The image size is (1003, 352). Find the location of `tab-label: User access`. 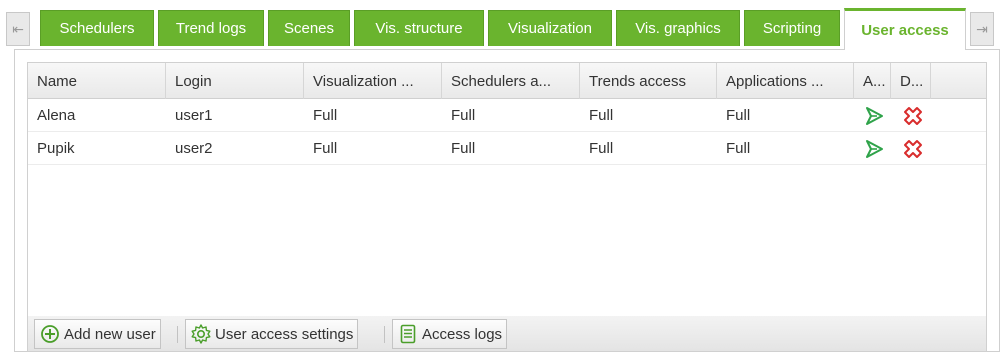

tab-label: User access is located at coordinates (905, 30).